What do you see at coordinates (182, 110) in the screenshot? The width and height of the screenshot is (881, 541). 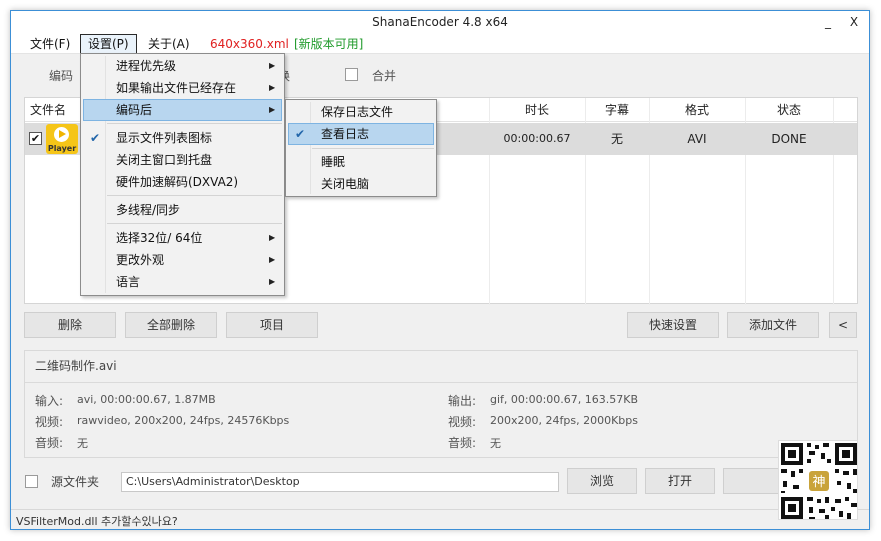 I see `menu-item-after-encode: 编码后 ▶` at bounding box center [182, 110].